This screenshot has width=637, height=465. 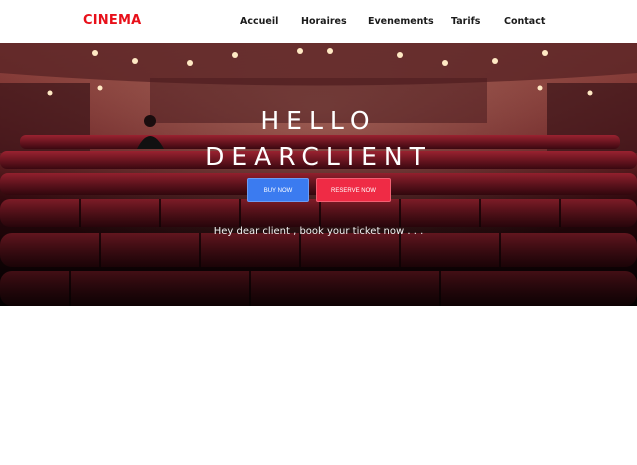 I want to click on hero-title-line2: DEARCLIENT, so click(x=318, y=156).